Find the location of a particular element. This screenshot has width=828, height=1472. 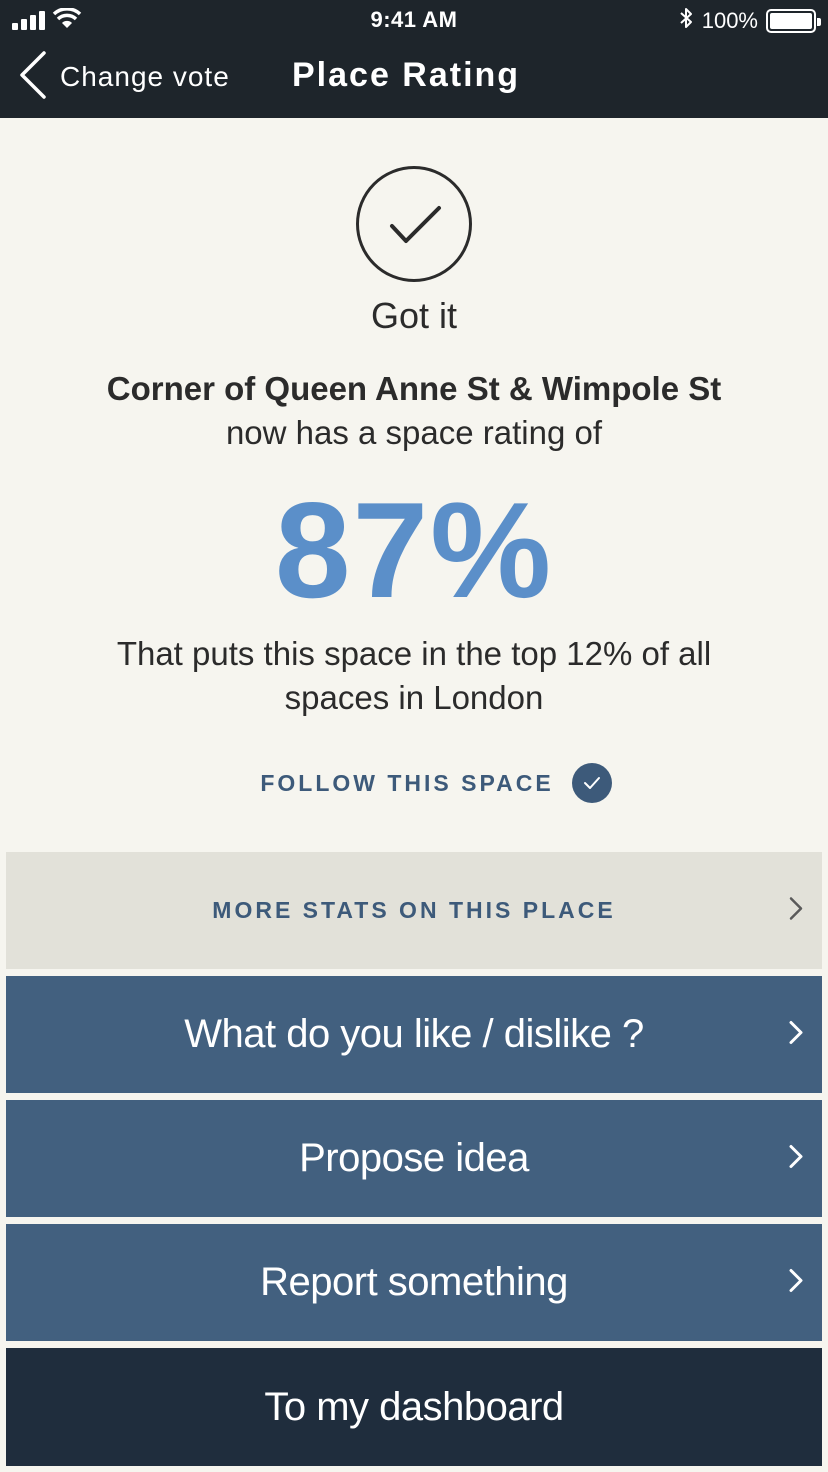

like-dislike-button: What do you like / dislike ? is located at coordinates (414, 1034).